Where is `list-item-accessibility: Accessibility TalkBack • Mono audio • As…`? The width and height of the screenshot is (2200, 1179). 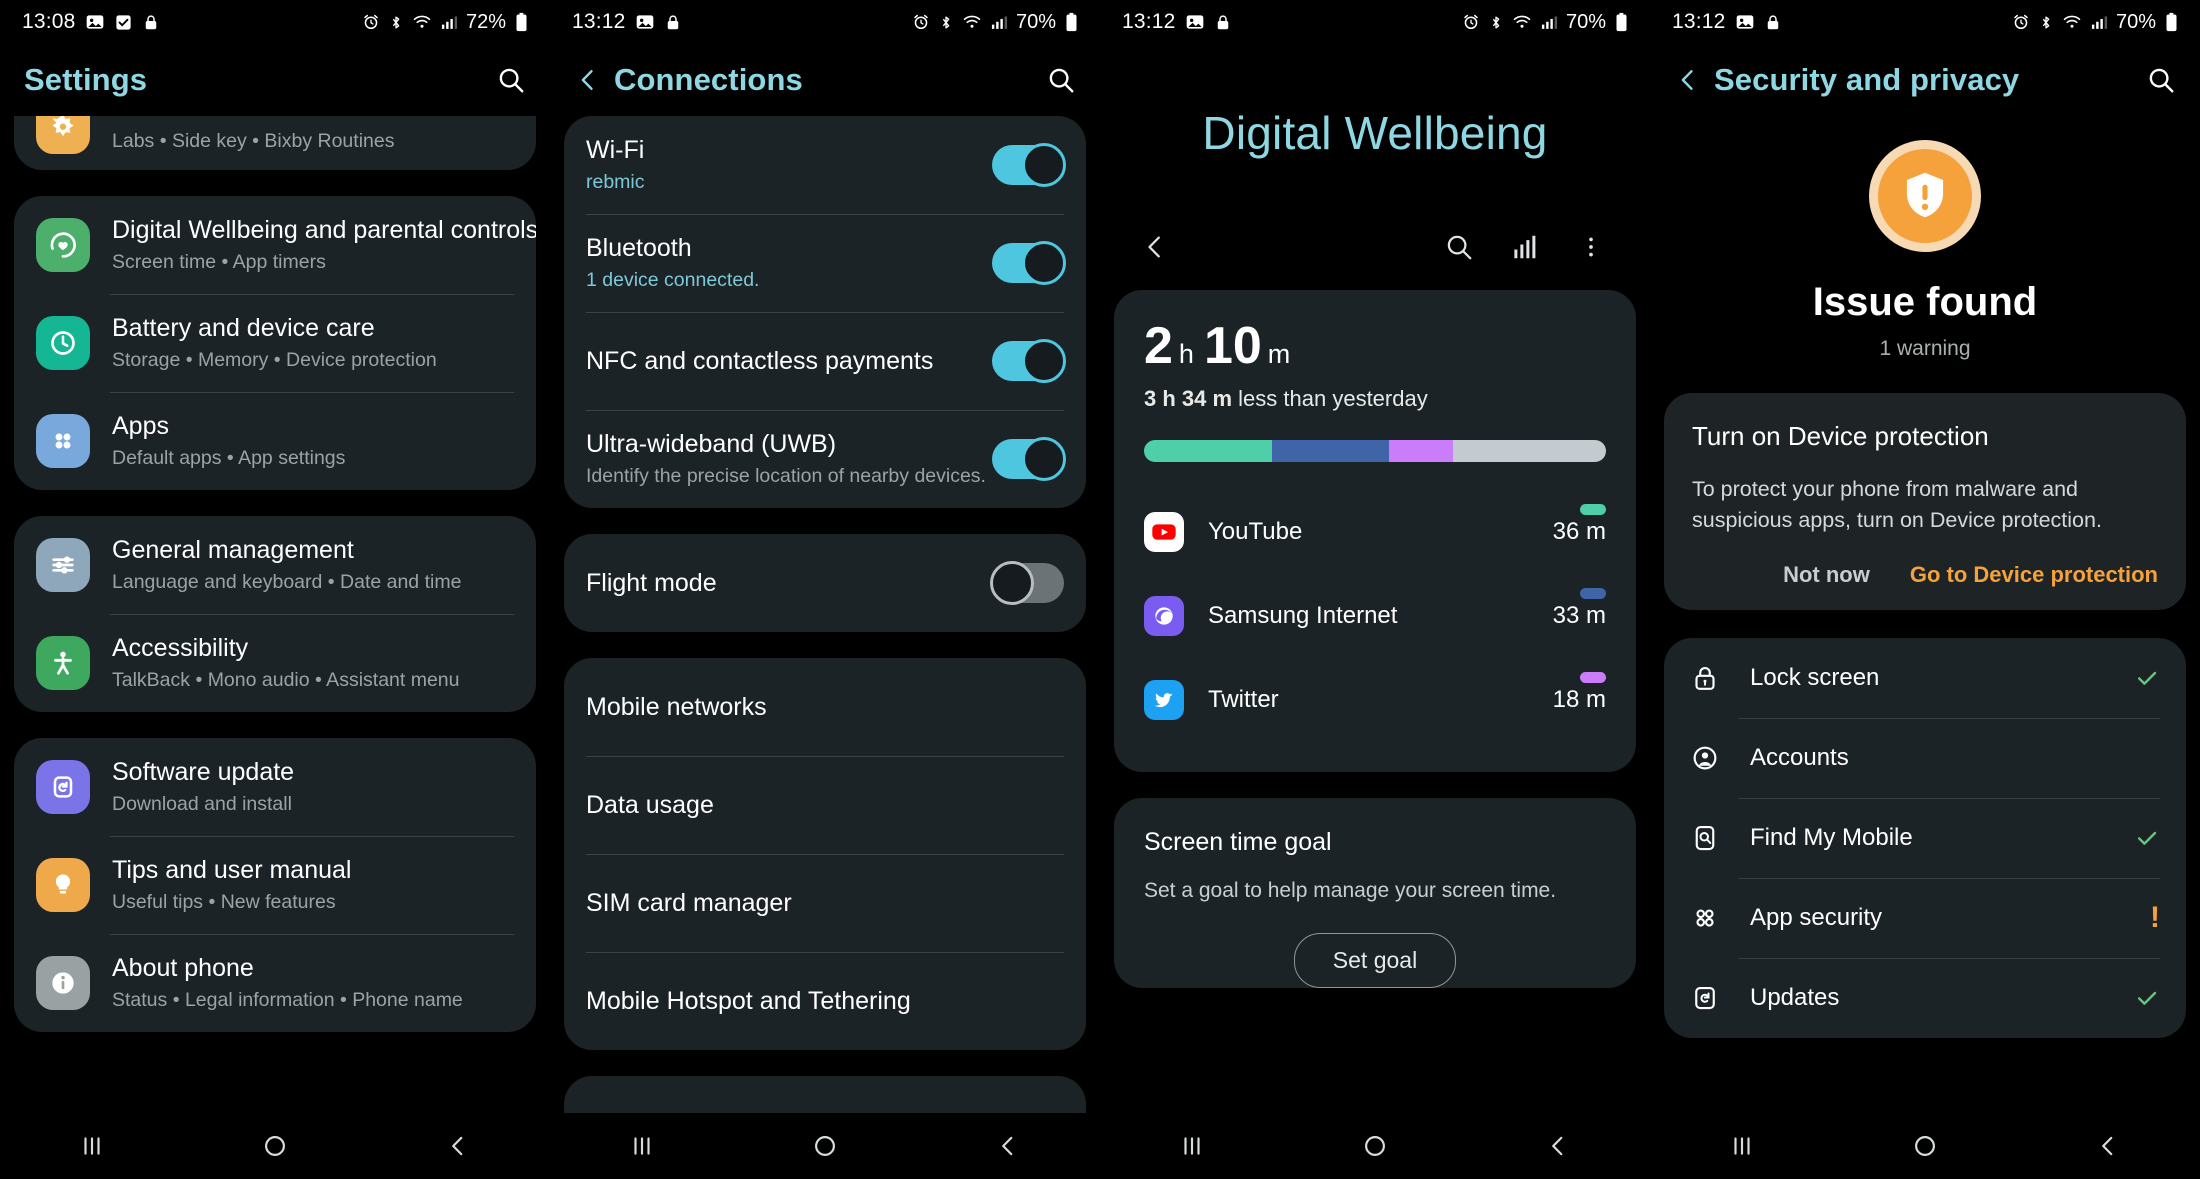
list-item-accessibility: Accessibility TalkBack • Mono audio • As… is located at coordinates (275, 663).